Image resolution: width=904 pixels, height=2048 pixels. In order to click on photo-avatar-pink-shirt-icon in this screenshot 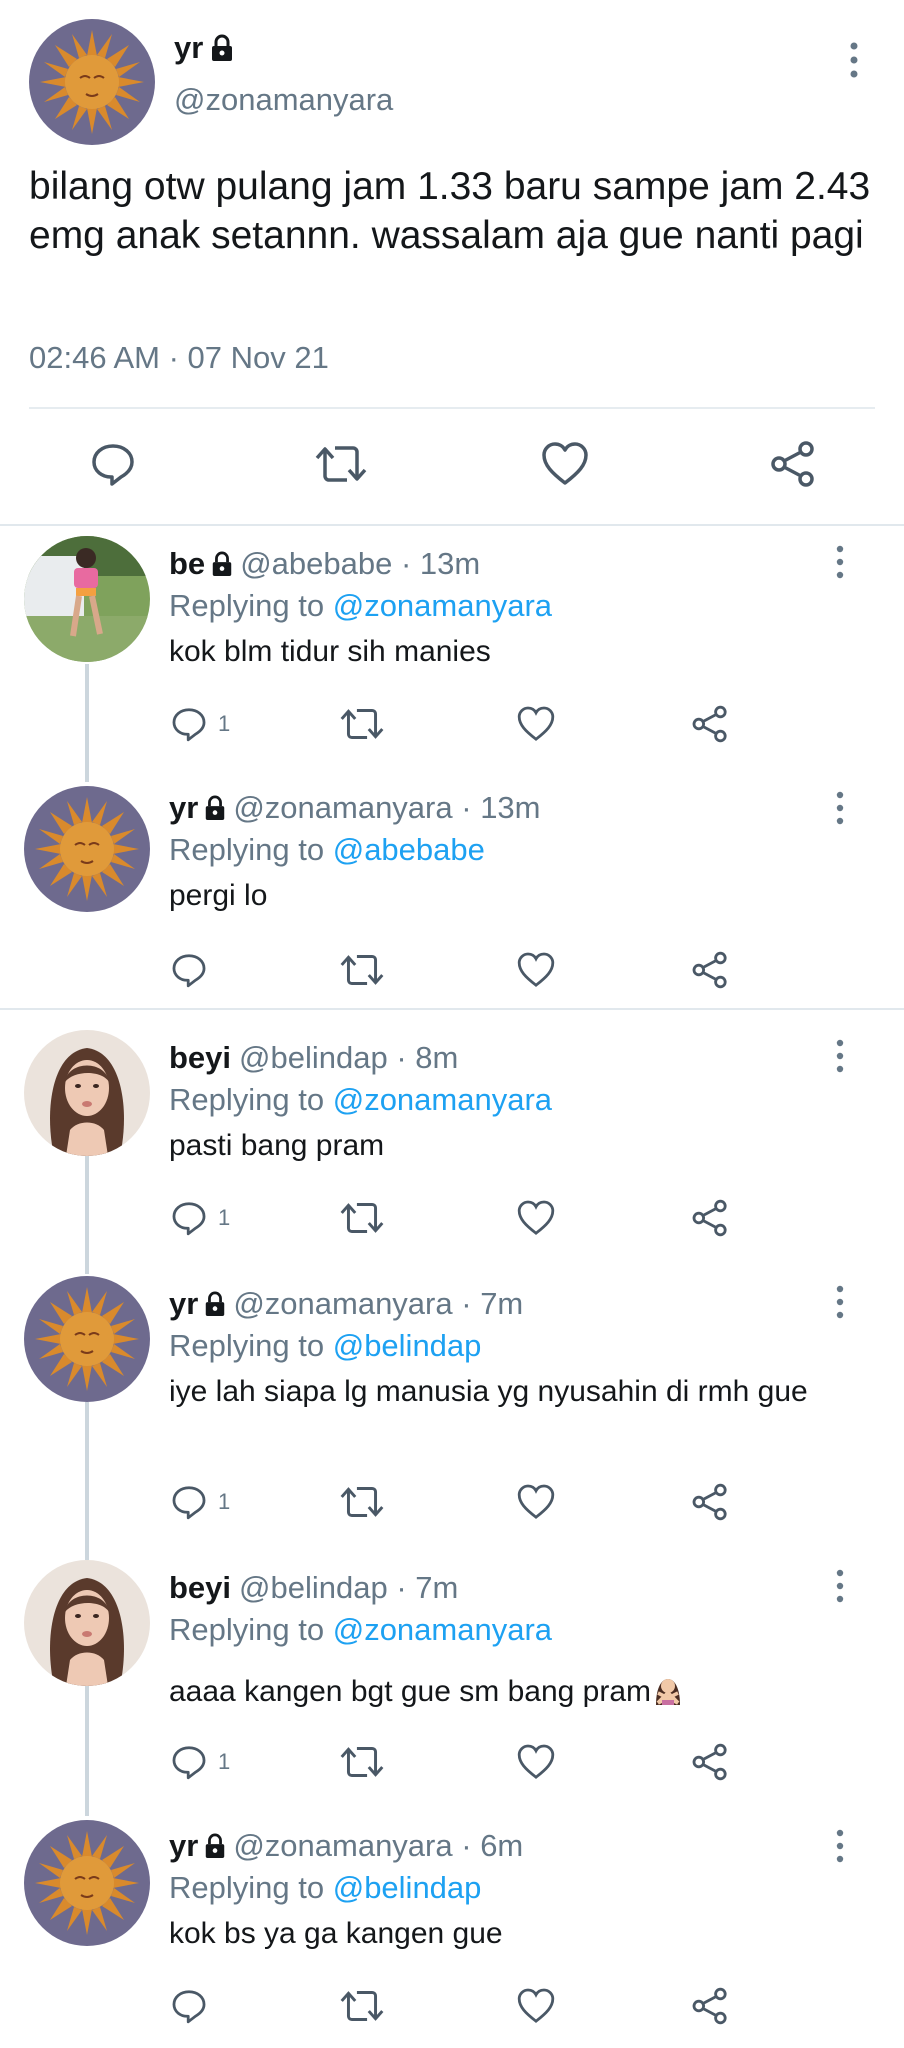, I will do `click(87, 599)`.